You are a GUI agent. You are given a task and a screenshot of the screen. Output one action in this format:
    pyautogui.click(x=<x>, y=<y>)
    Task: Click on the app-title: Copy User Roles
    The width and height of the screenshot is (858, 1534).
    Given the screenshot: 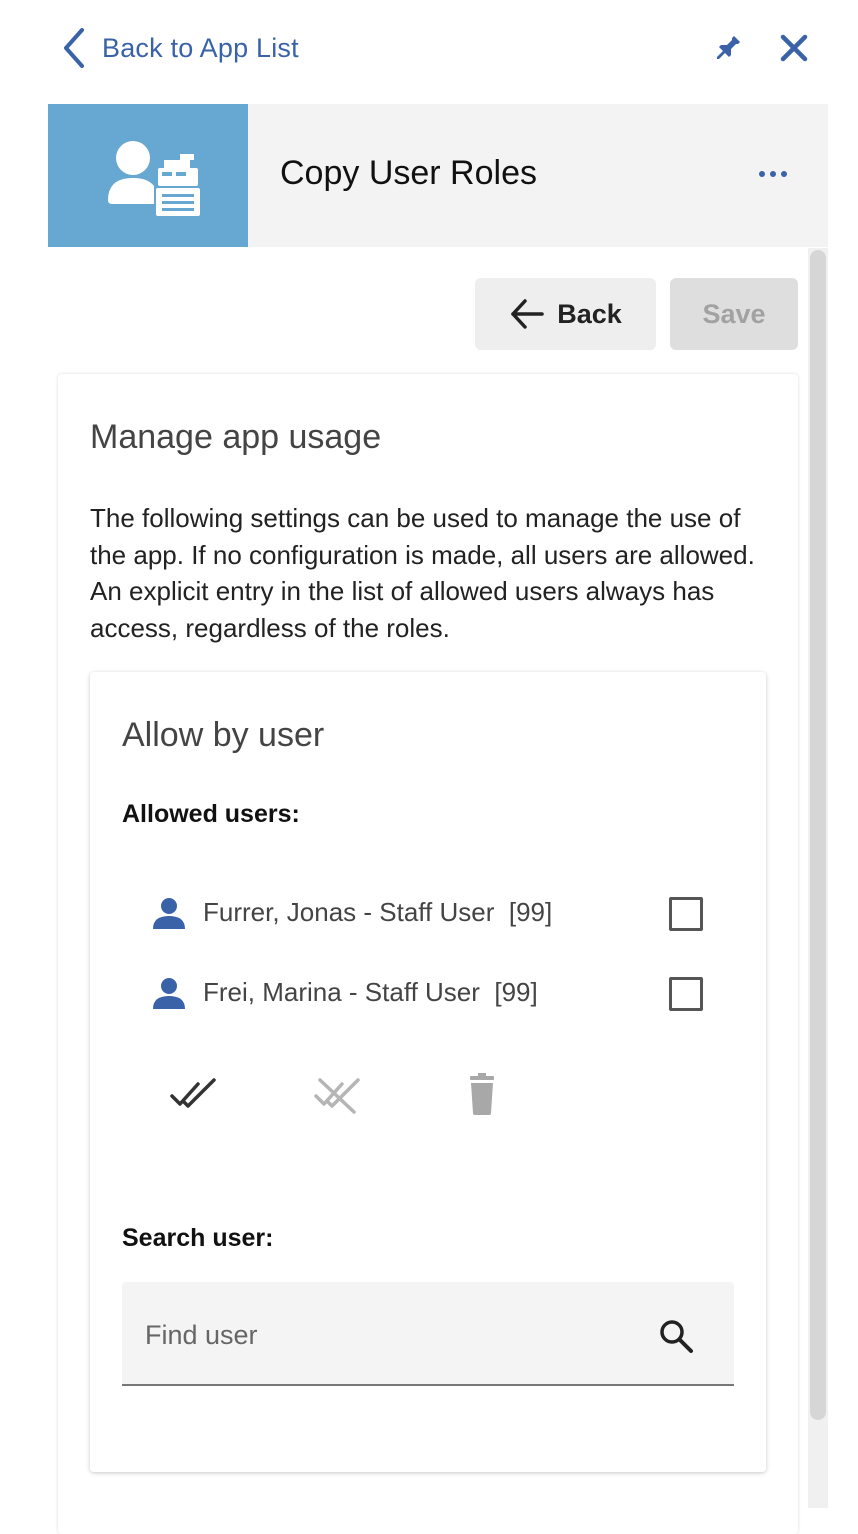 What is the action you would take?
    pyautogui.click(x=408, y=173)
    